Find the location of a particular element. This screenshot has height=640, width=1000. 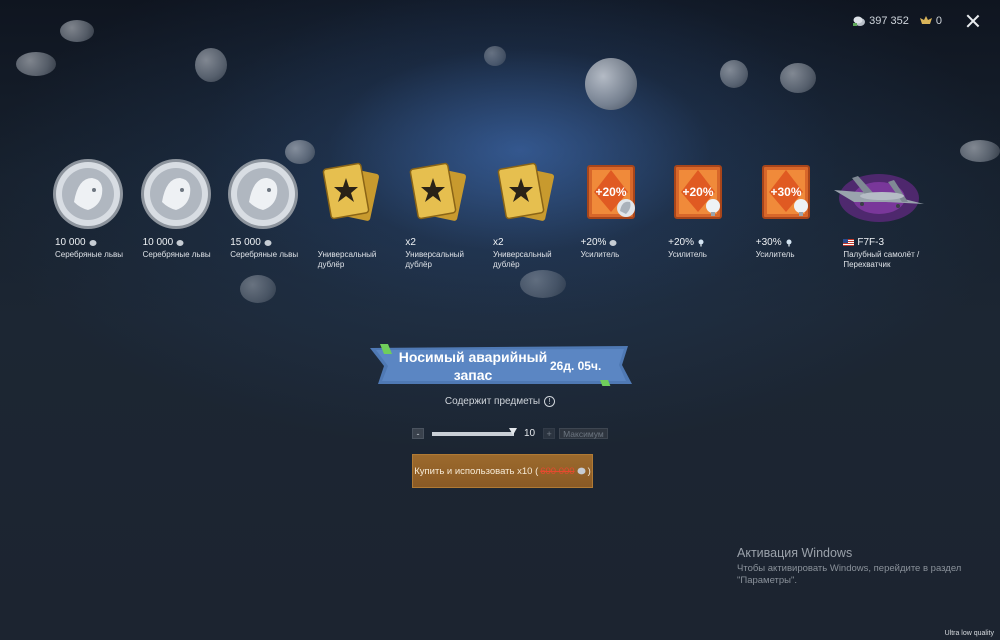

slider-track is located at coordinates (474, 431).